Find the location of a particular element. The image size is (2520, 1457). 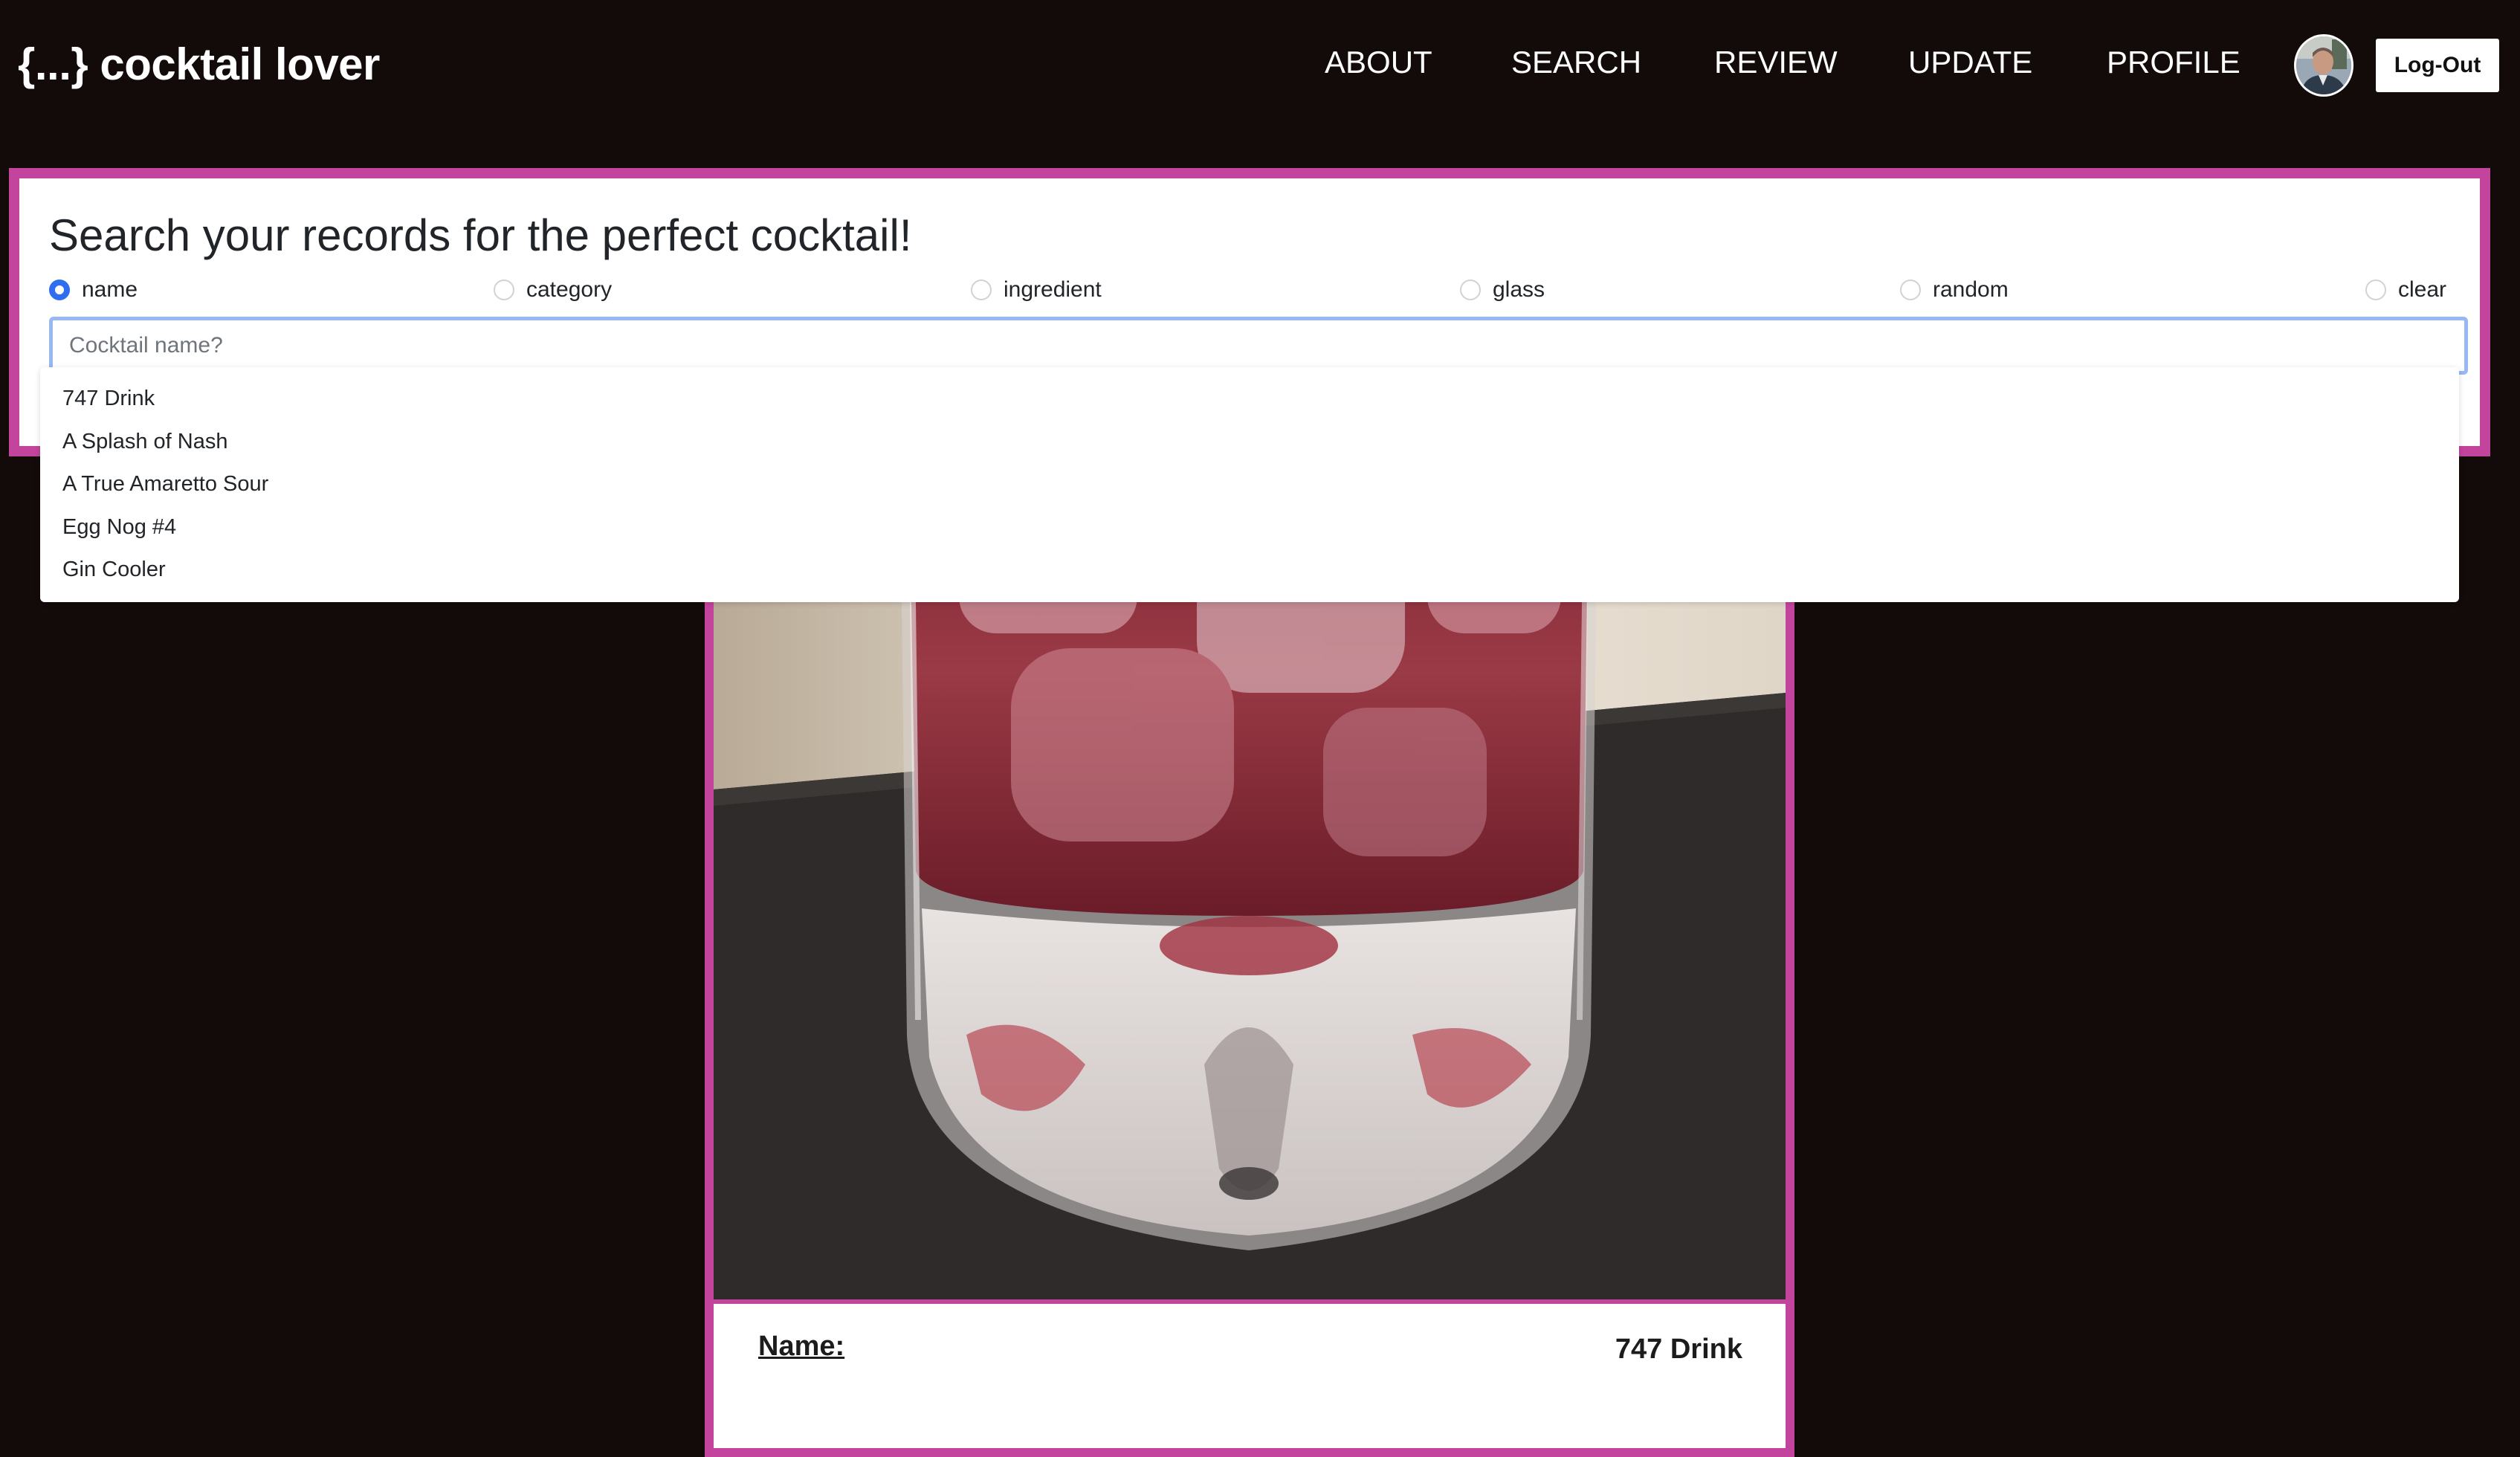

radio-option-clear: clear is located at coordinates (2406, 290).